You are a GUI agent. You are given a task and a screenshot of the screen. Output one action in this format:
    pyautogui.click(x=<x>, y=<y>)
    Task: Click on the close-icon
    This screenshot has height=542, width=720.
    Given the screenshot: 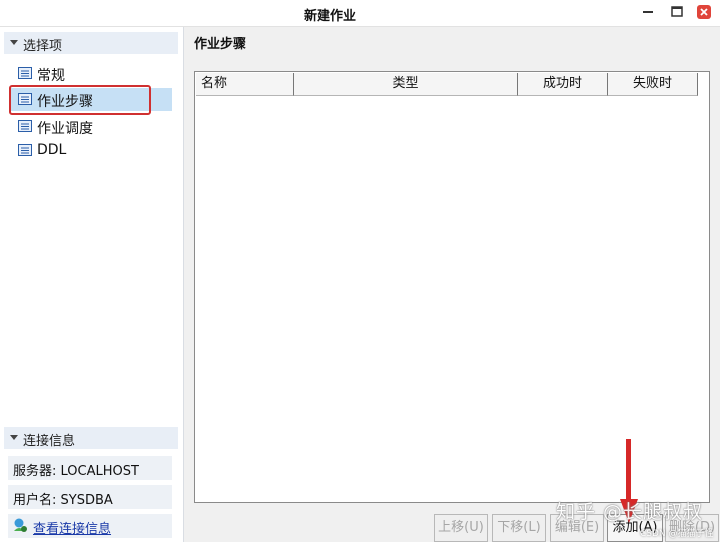 What is the action you would take?
    pyautogui.click(x=704, y=12)
    